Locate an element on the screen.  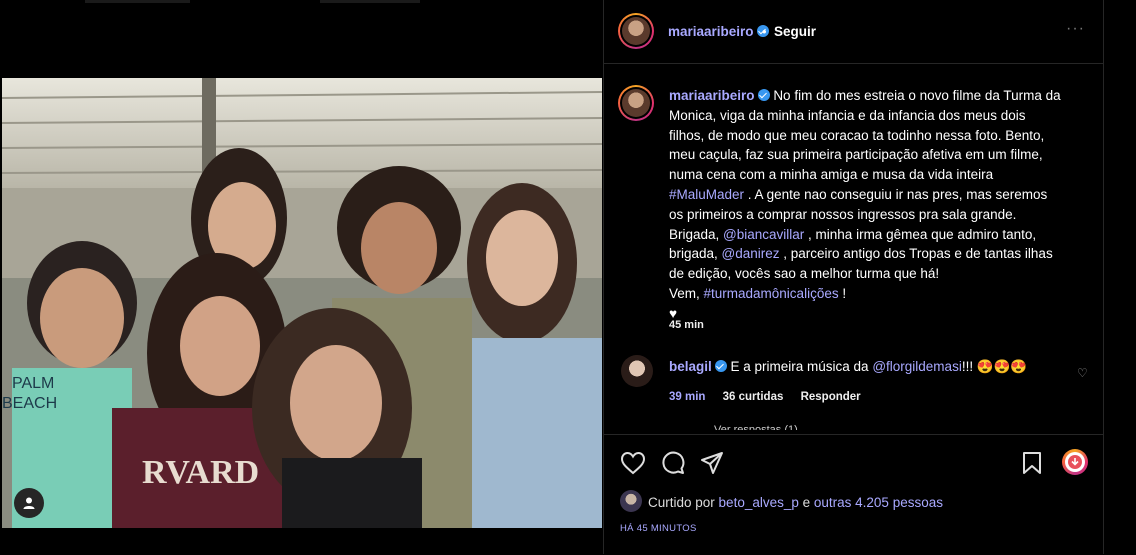
caption-time: 45 min is located at coordinates (686, 325).